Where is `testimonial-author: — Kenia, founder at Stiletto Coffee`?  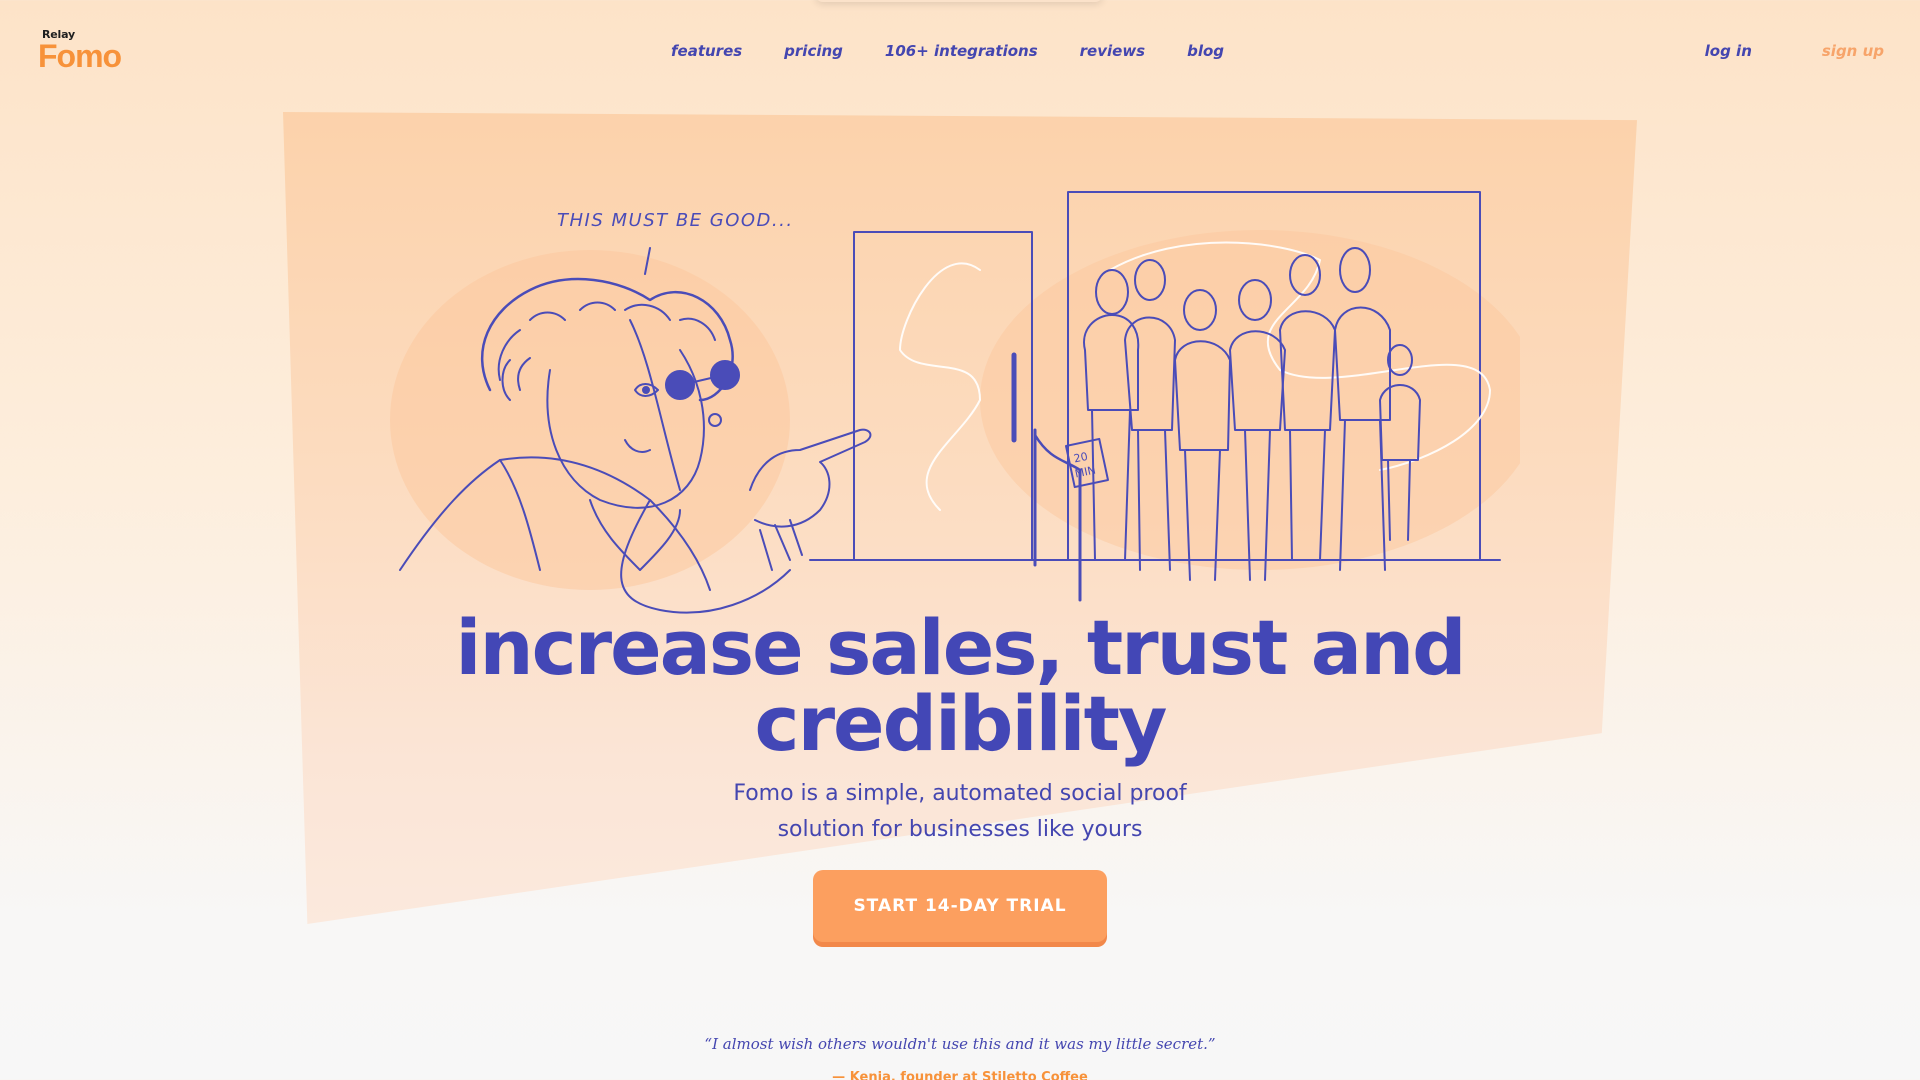
testimonial-author: — Kenia, founder at Stiletto Coffee is located at coordinates (960, 1075).